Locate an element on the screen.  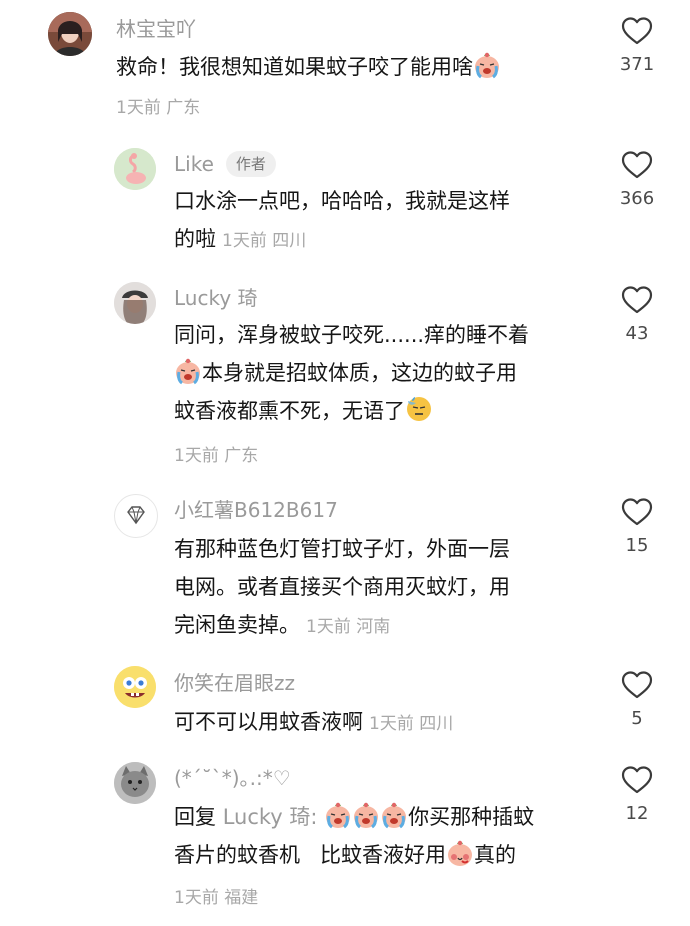
comment-text-line: 同问，浑身被蚊子咬死......痒的睡不着 is located at coordinates (352, 335).